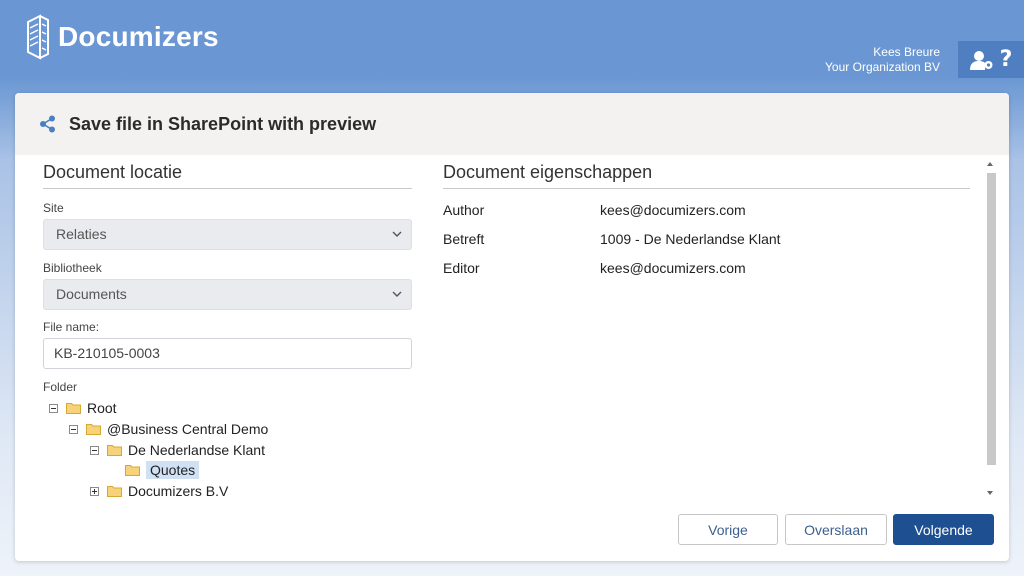  Describe the element at coordinates (990, 493) in the screenshot. I see `scroll-down-icon` at that location.